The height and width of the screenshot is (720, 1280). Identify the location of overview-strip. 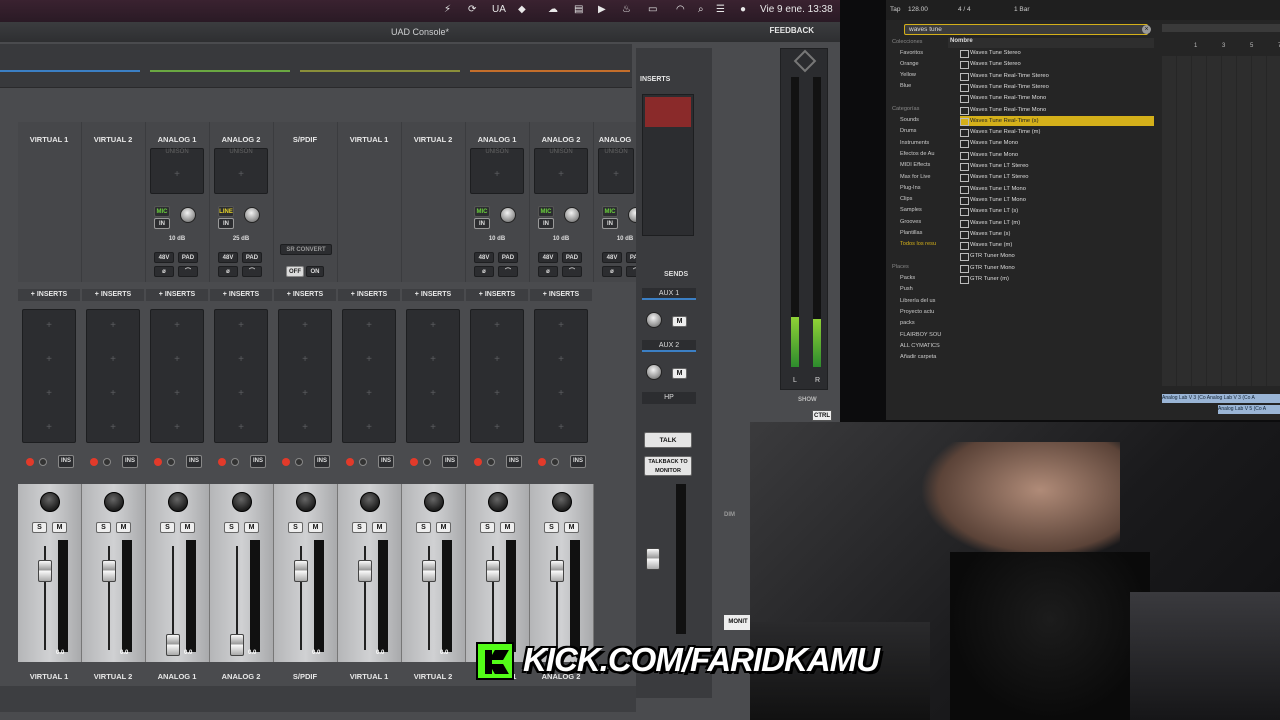
(316, 66).